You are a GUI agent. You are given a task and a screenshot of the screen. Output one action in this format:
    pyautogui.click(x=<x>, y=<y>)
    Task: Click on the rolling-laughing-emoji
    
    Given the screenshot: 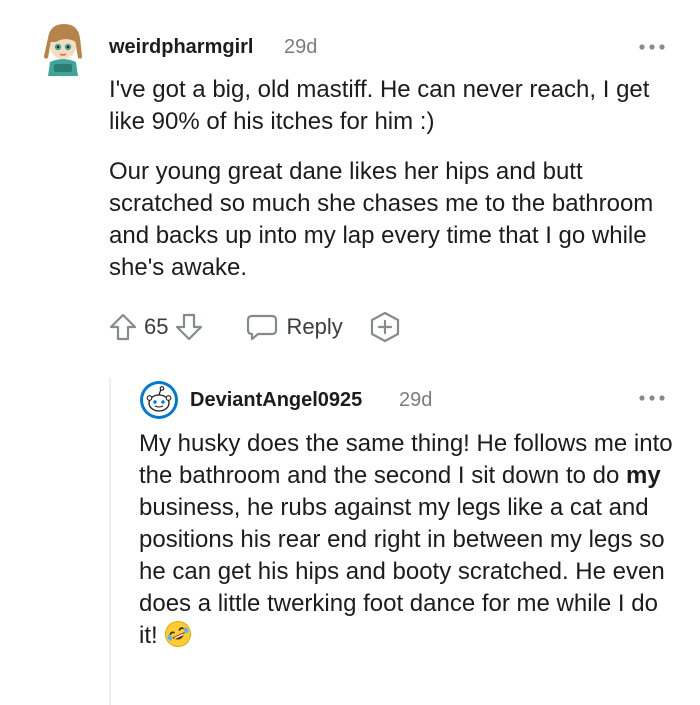 What is the action you would take?
    pyautogui.click(x=178, y=634)
    